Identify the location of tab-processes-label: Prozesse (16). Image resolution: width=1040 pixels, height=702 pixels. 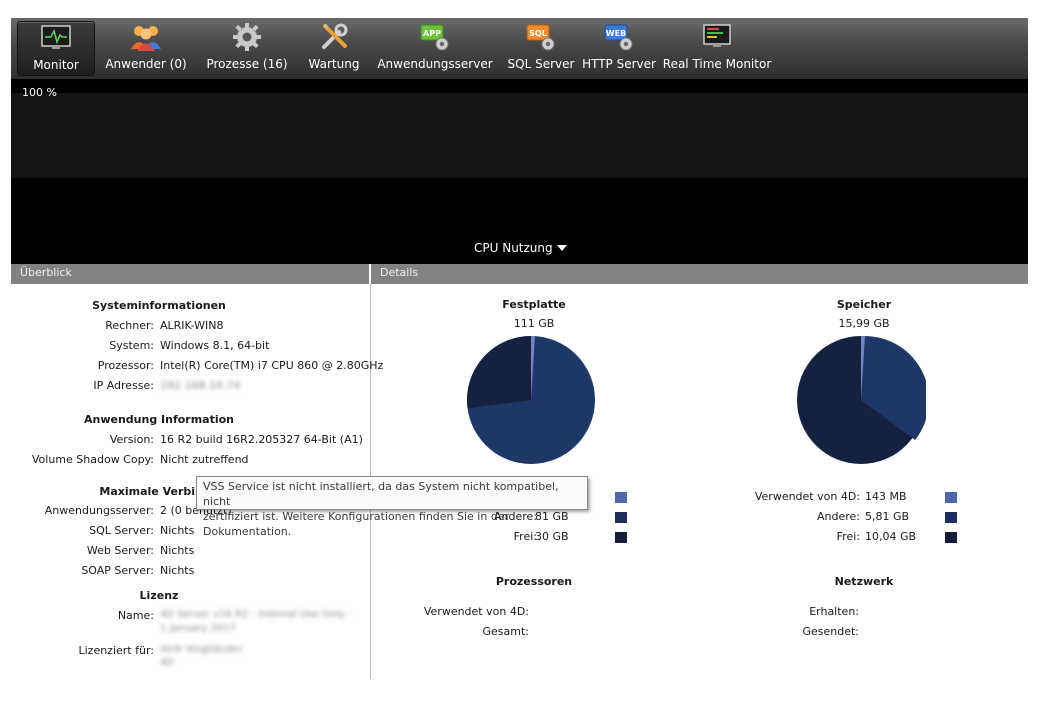
(247, 64).